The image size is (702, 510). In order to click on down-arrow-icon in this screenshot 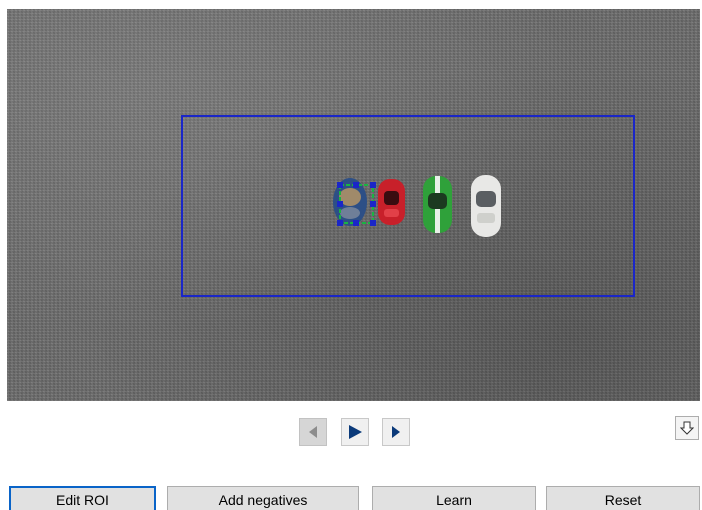, I will do `click(687, 428)`.